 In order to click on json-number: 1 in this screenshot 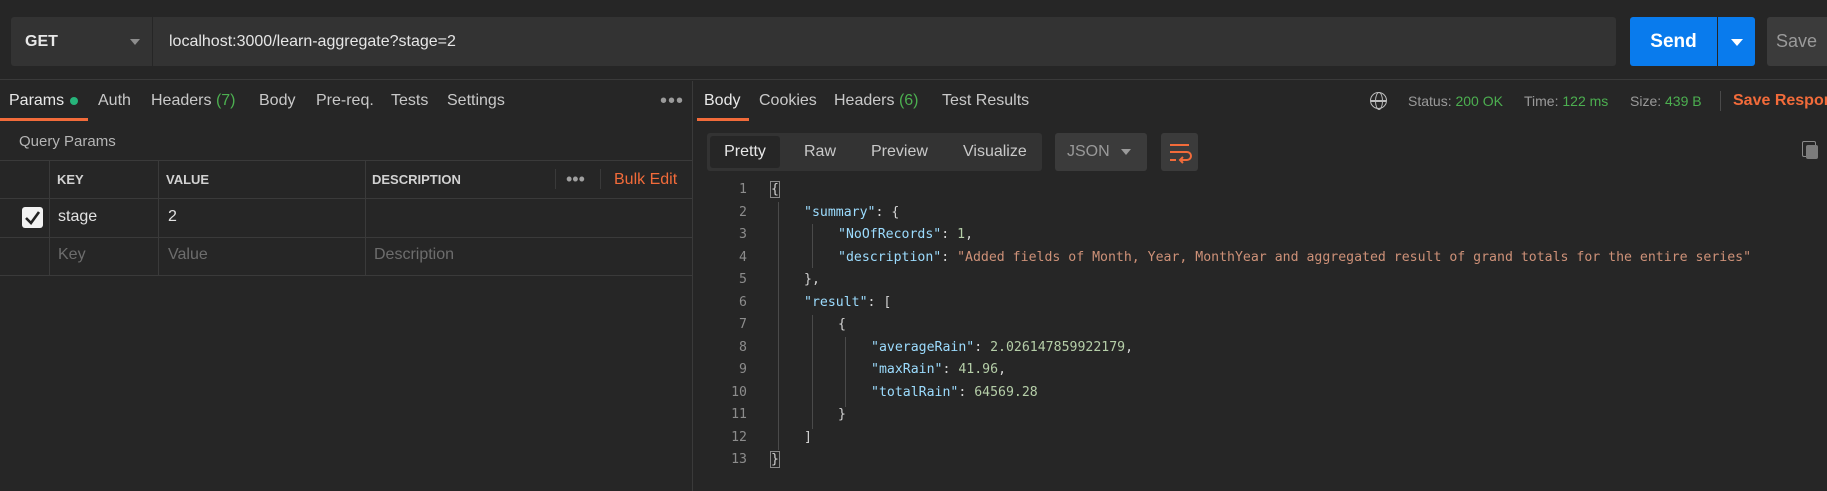, I will do `click(961, 234)`.